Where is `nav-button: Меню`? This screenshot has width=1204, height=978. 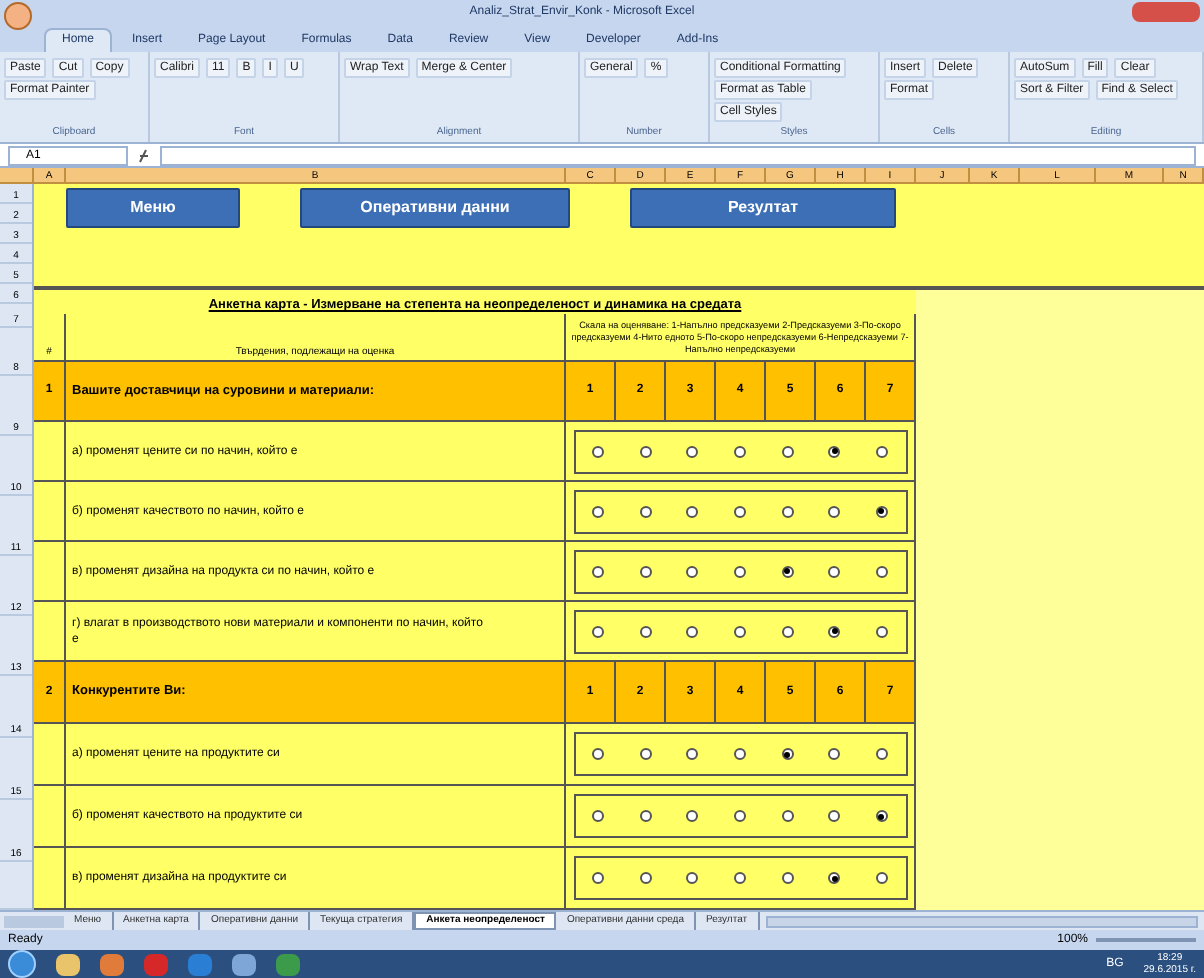 nav-button: Меню is located at coordinates (153, 208).